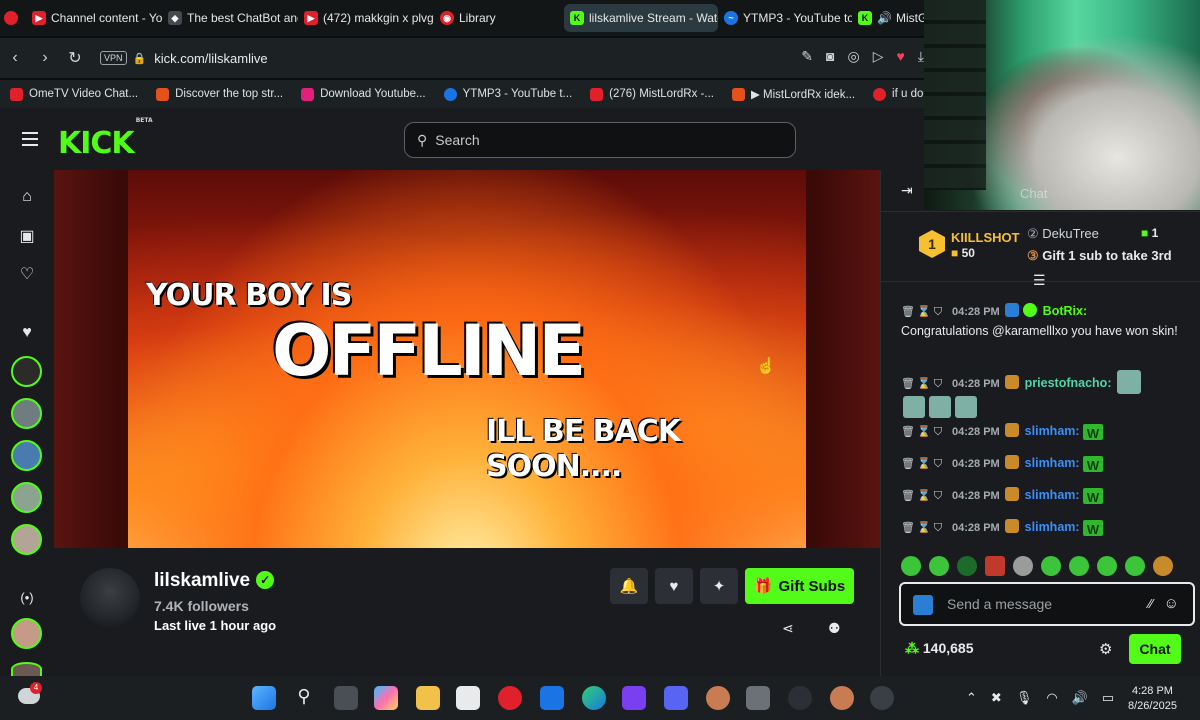 This screenshot has width=1200, height=720. What do you see at coordinates (428, 698) in the screenshot?
I see `file-explorer-icon` at bounding box center [428, 698].